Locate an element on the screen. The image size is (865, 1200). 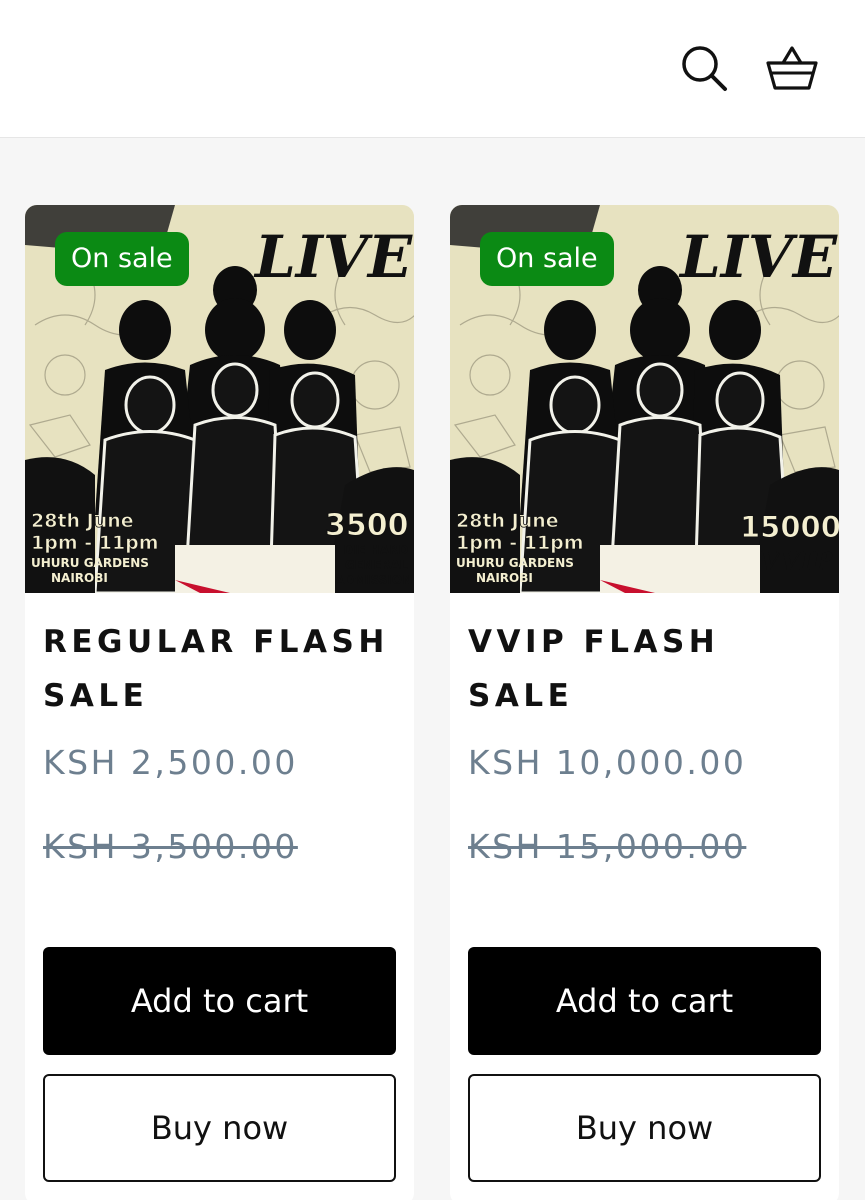
basket-icon is located at coordinates (792, 68).